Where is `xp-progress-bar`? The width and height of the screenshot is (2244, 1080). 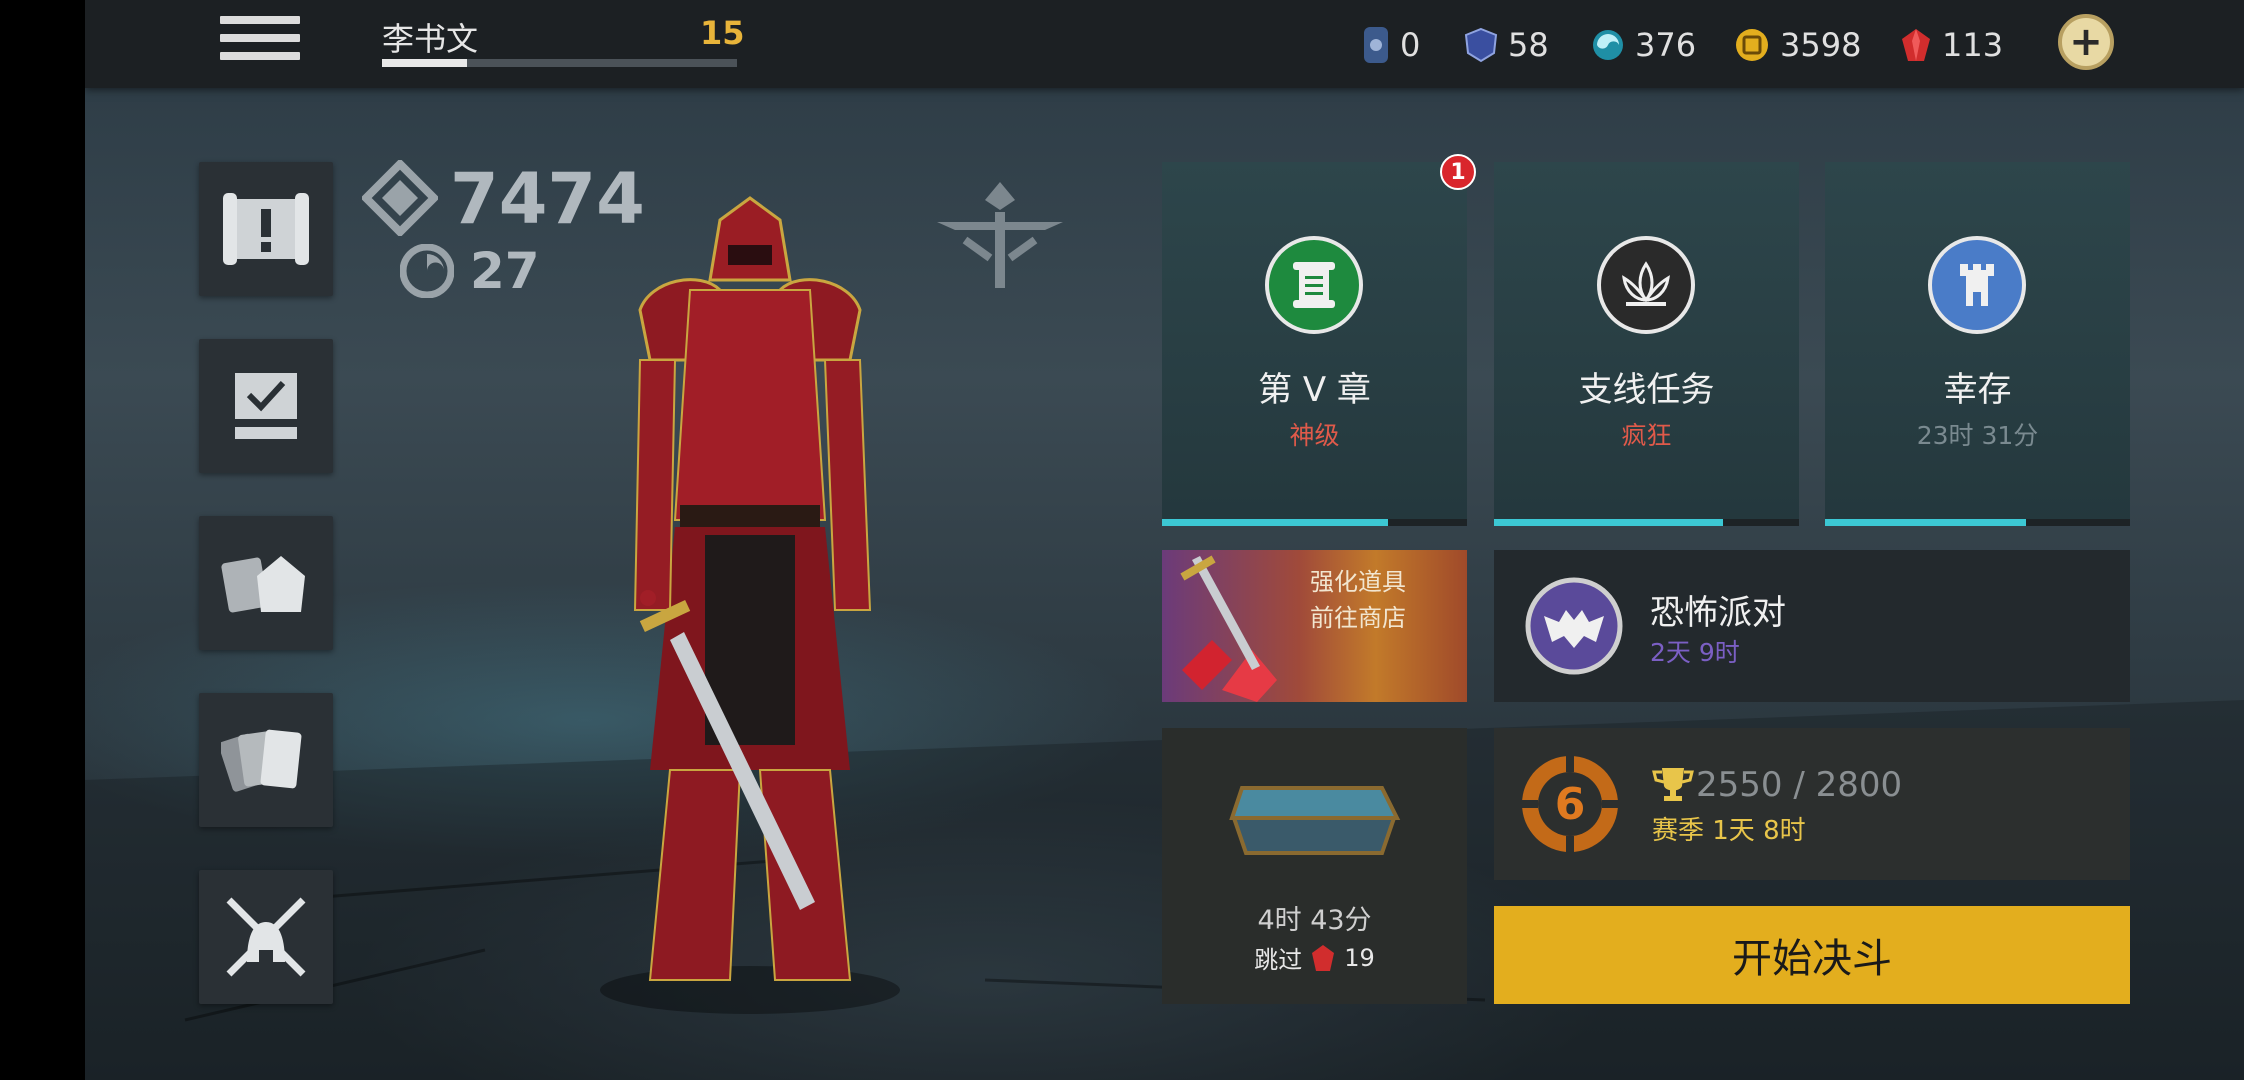 xp-progress-bar is located at coordinates (559, 63).